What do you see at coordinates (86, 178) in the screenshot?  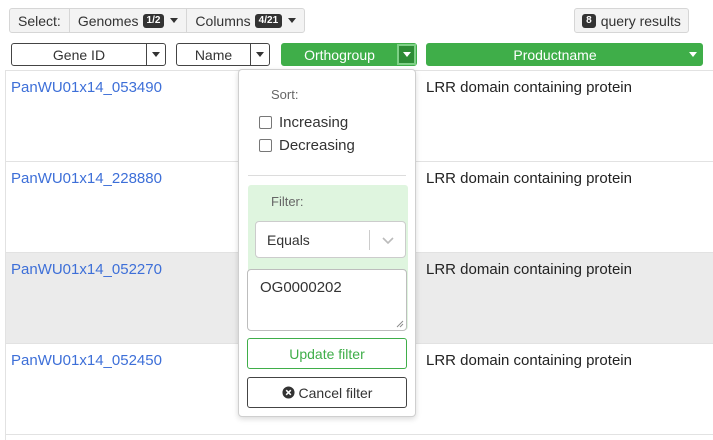 I see `gene-id-link: PanWU01x14_228880` at bounding box center [86, 178].